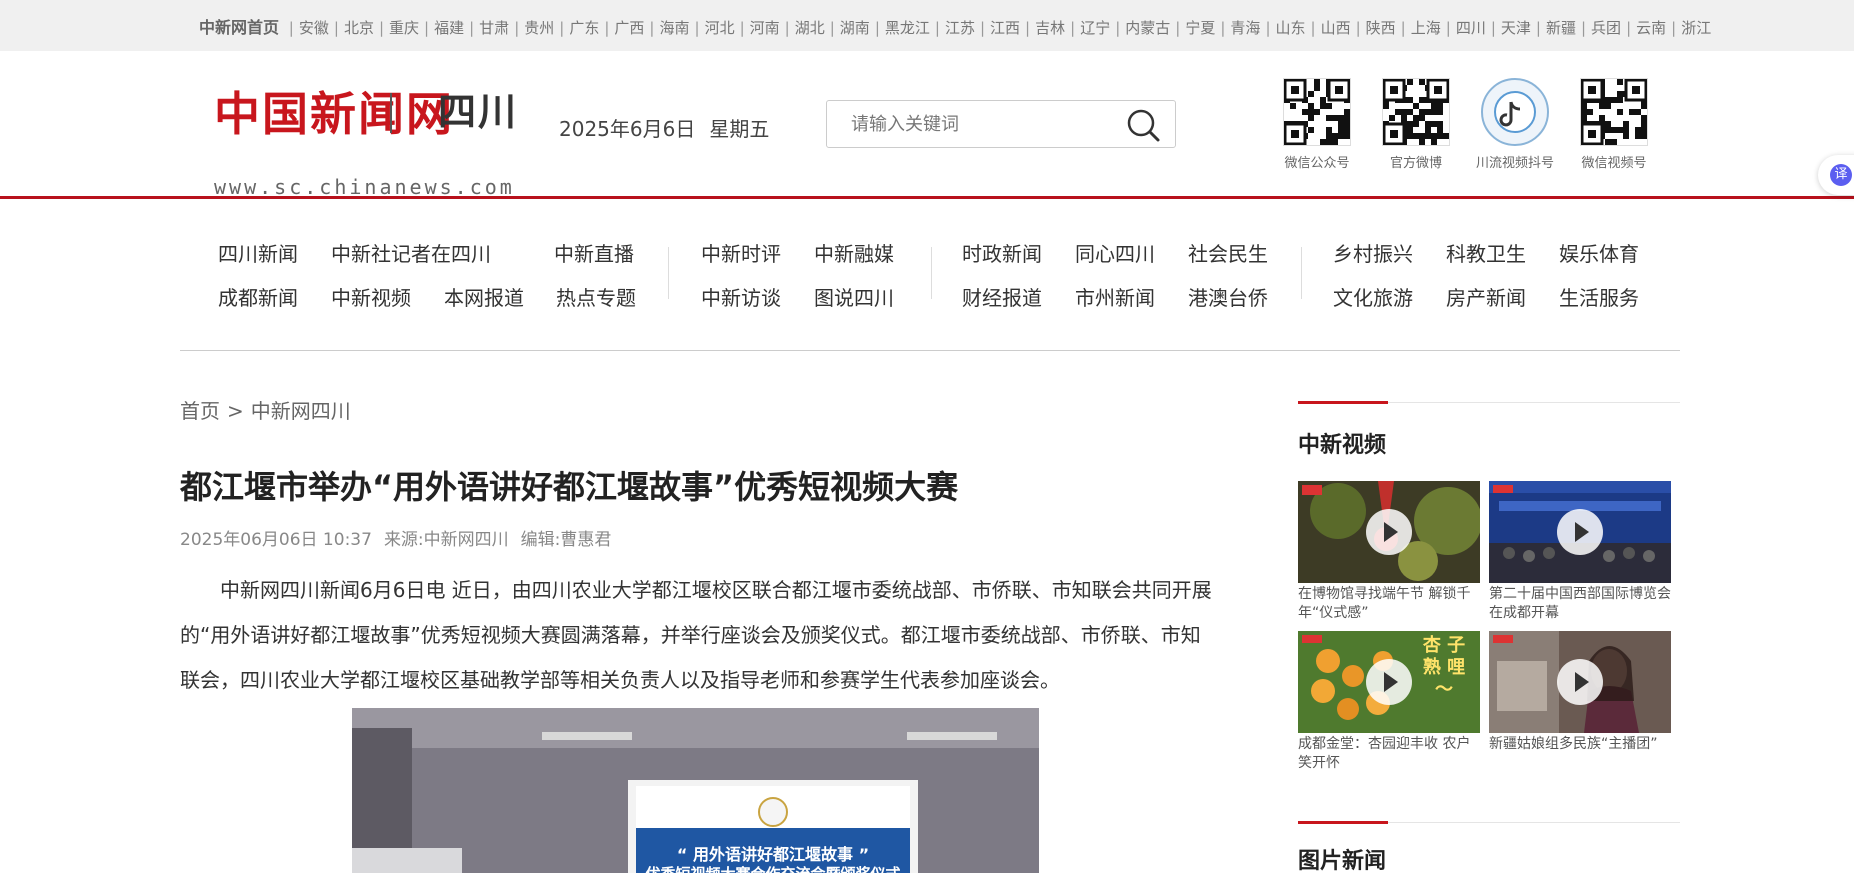  What do you see at coordinates (1381, 28) in the screenshot?
I see `province-link: 陕西` at bounding box center [1381, 28].